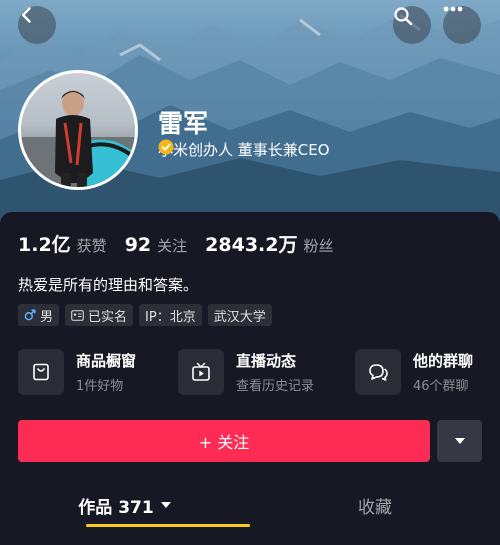 The width and height of the screenshot is (500, 545). Describe the element at coordinates (453, 9) in the screenshot. I see `more-horizontal-icon` at that location.